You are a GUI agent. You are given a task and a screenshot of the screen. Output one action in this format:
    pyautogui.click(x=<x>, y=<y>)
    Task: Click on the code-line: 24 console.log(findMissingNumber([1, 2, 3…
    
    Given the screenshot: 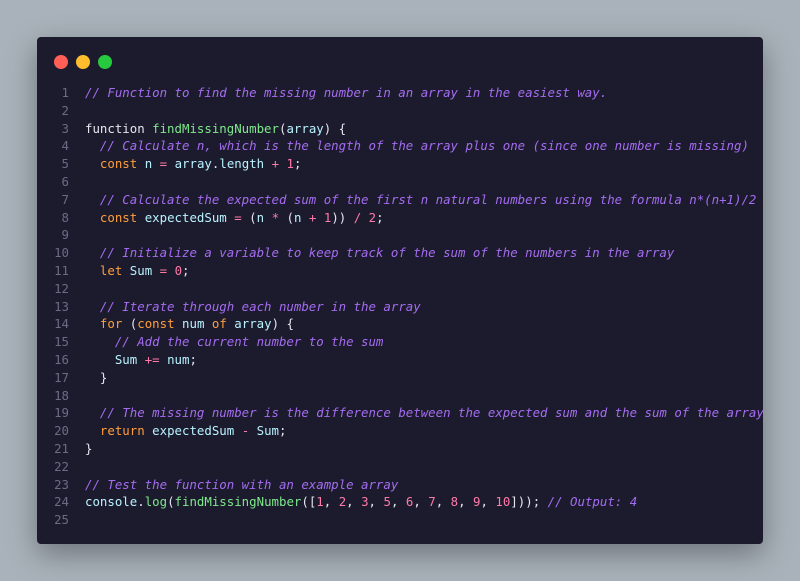 What is the action you would take?
    pyautogui.click(x=400, y=502)
    